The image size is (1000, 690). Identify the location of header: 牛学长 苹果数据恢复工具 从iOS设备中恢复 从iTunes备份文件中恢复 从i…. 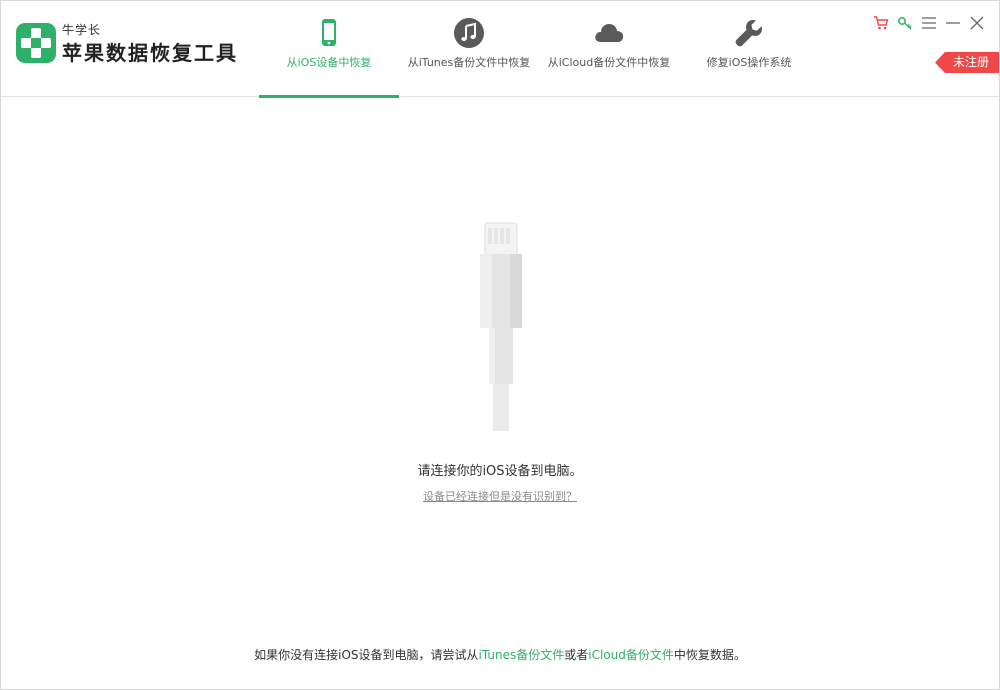
(500, 49).